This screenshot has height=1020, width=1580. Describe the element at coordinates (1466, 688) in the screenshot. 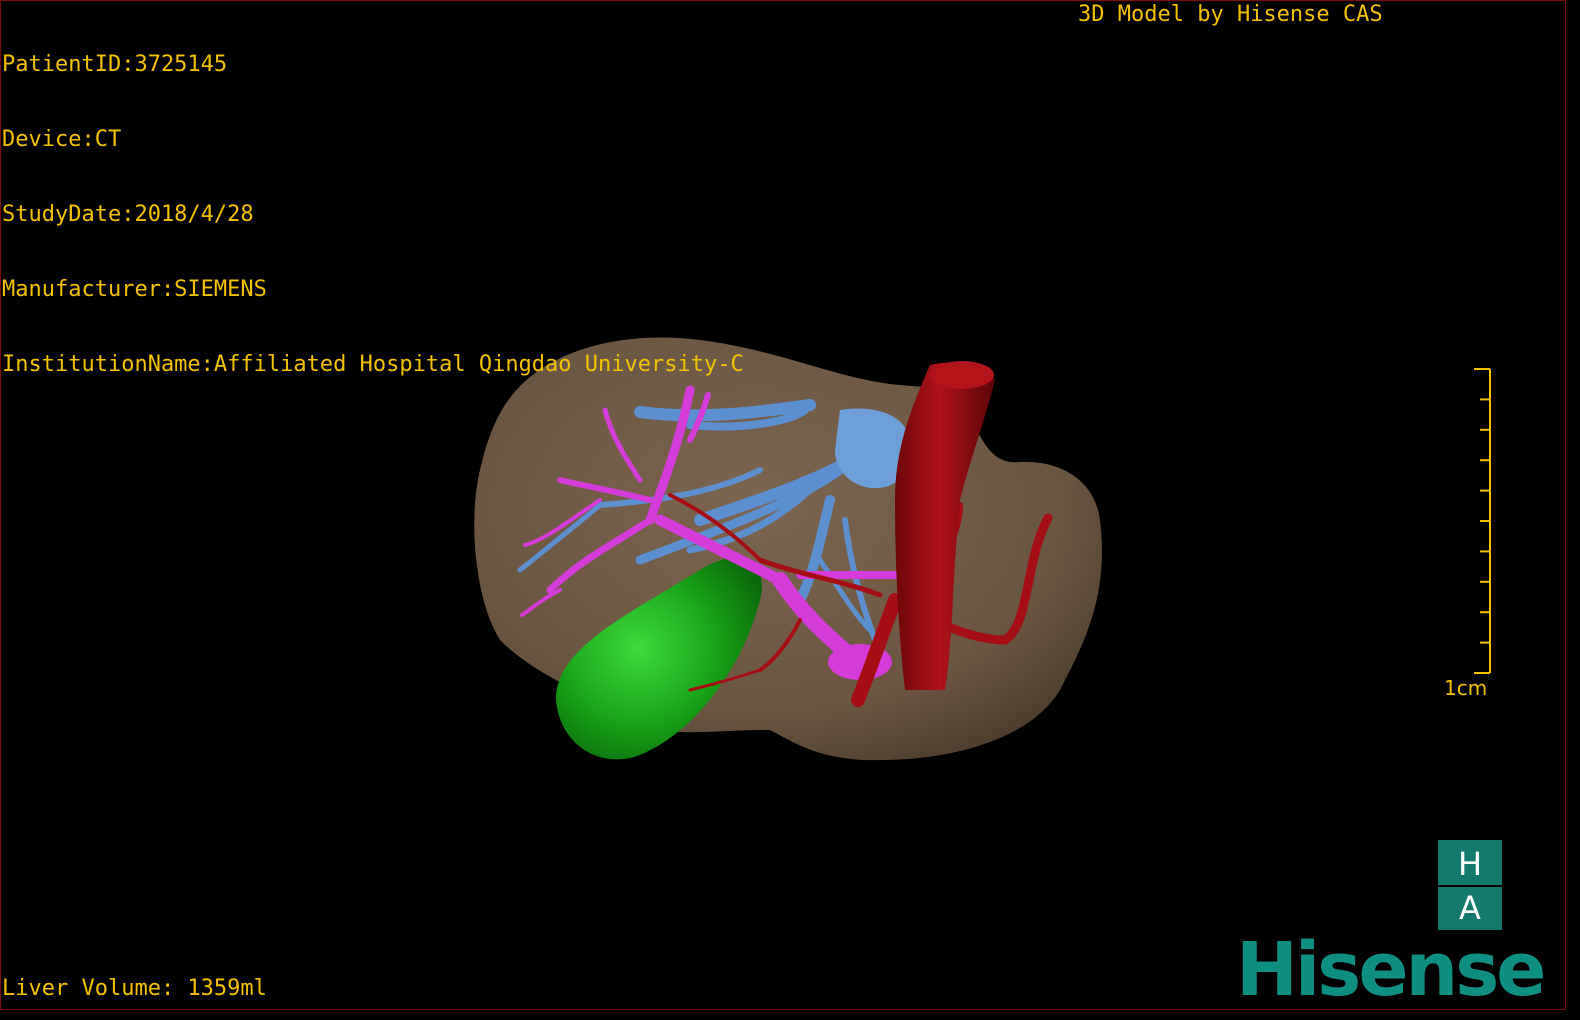

I see `scale-bar-label: 1cm` at that location.